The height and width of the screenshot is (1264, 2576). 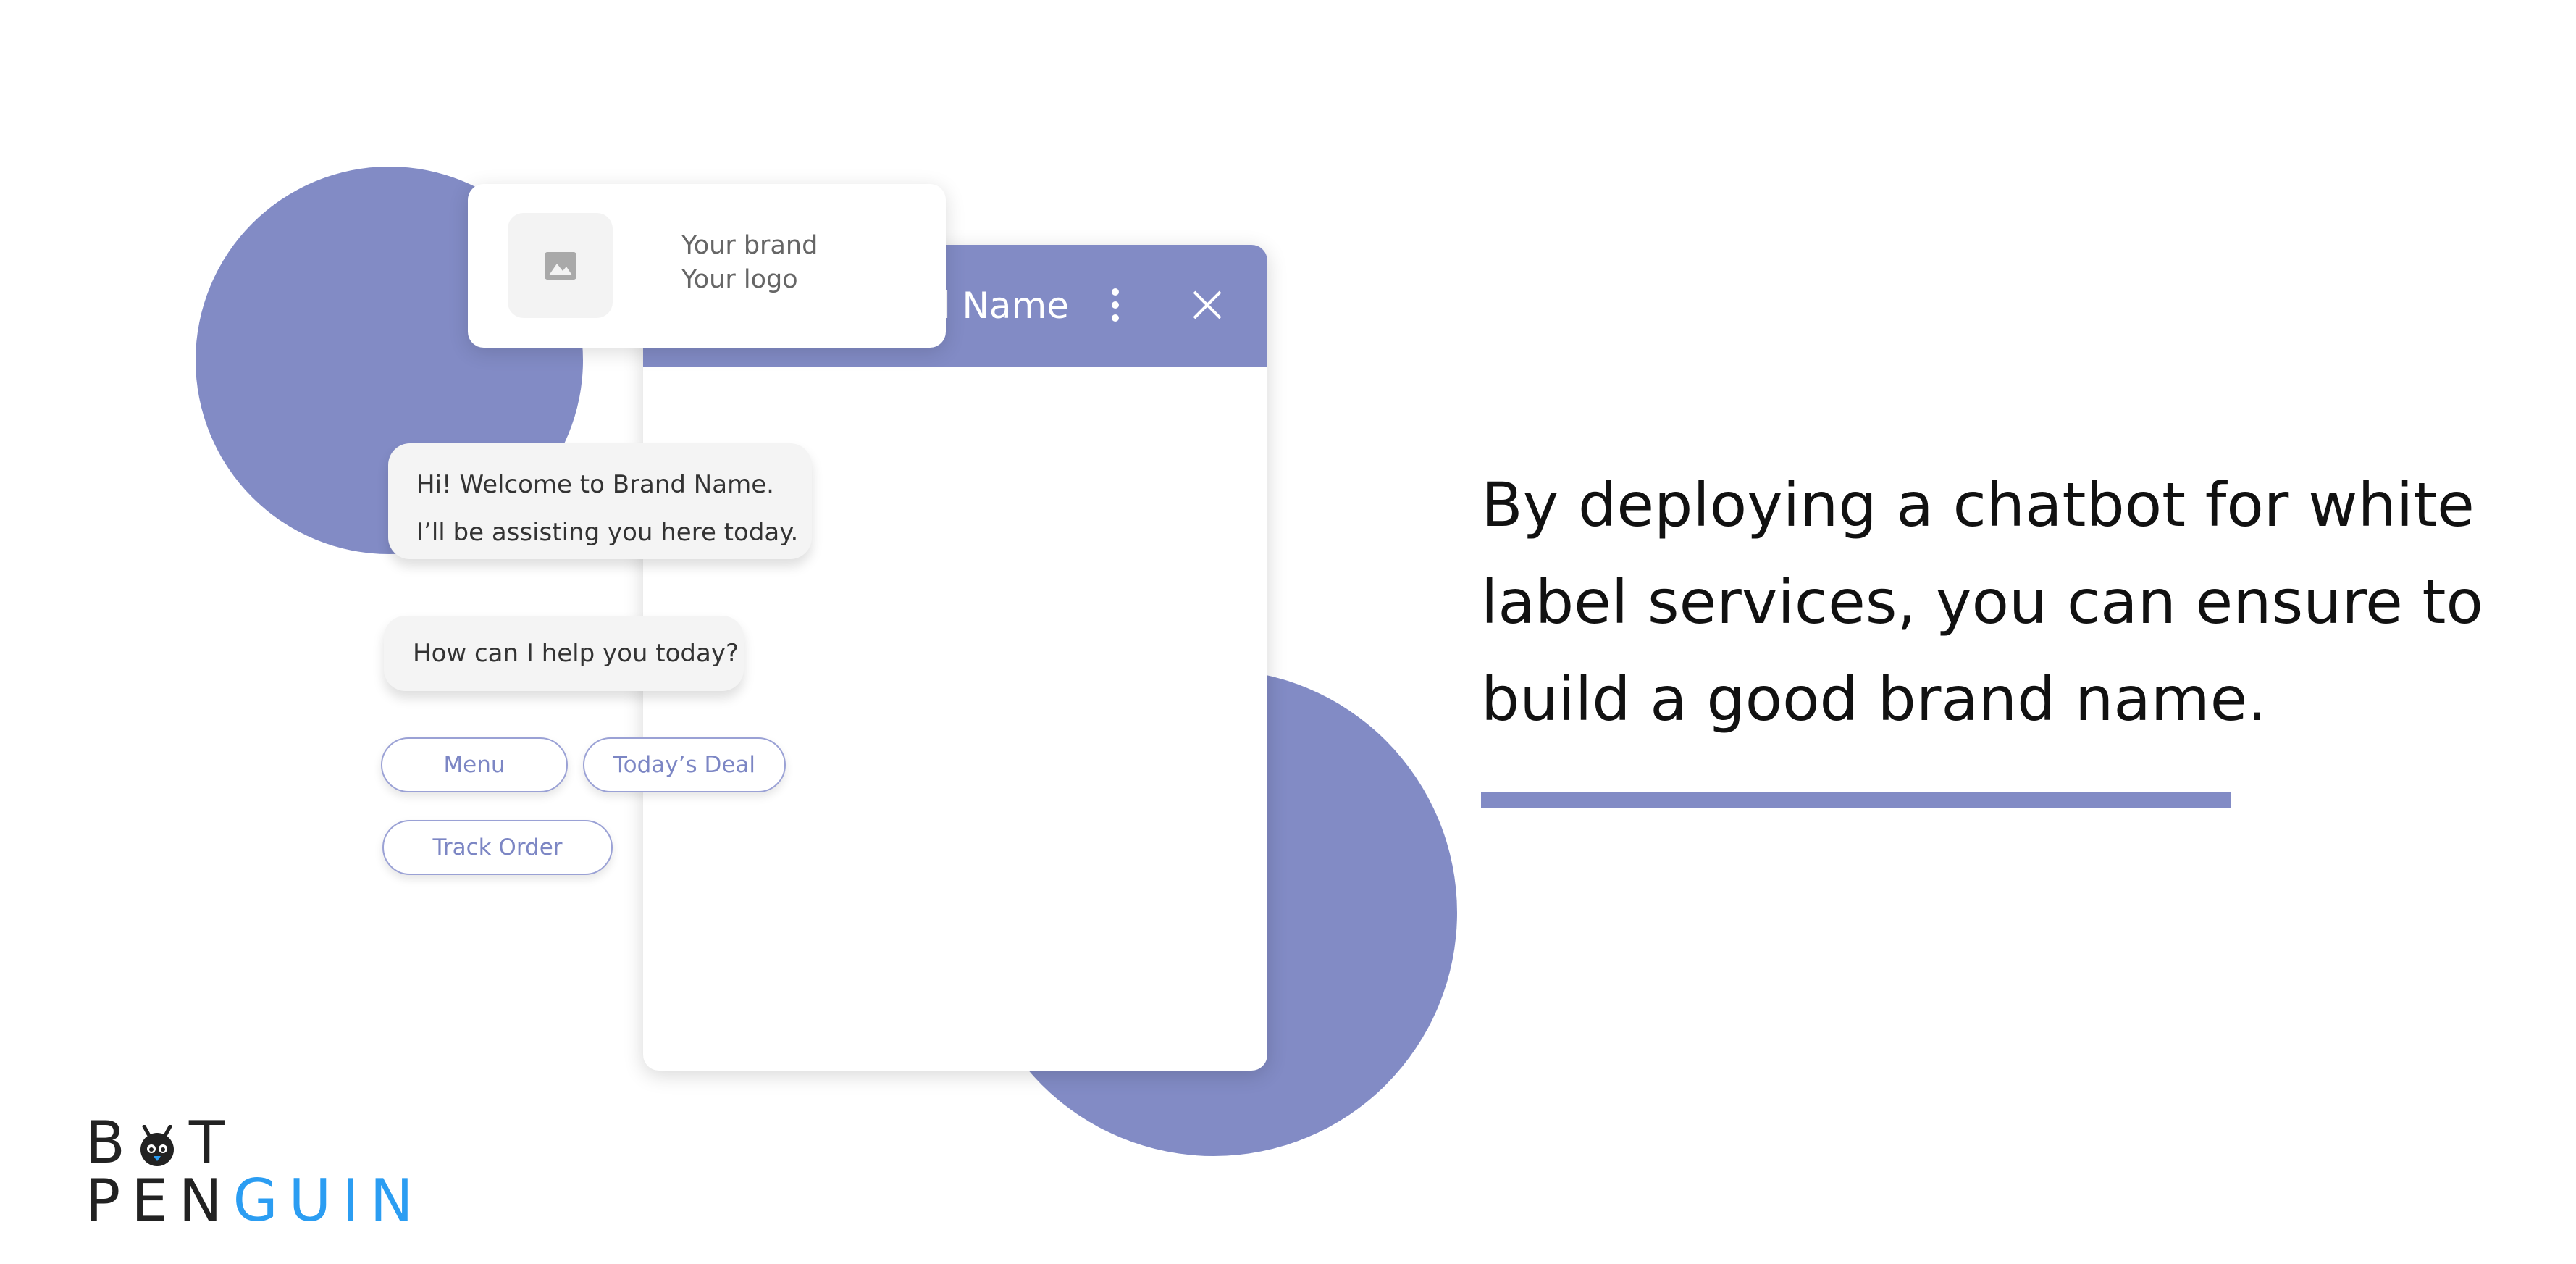 What do you see at coordinates (1874, 699) in the screenshot?
I see `headline-line-3: build a good brand name.` at bounding box center [1874, 699].